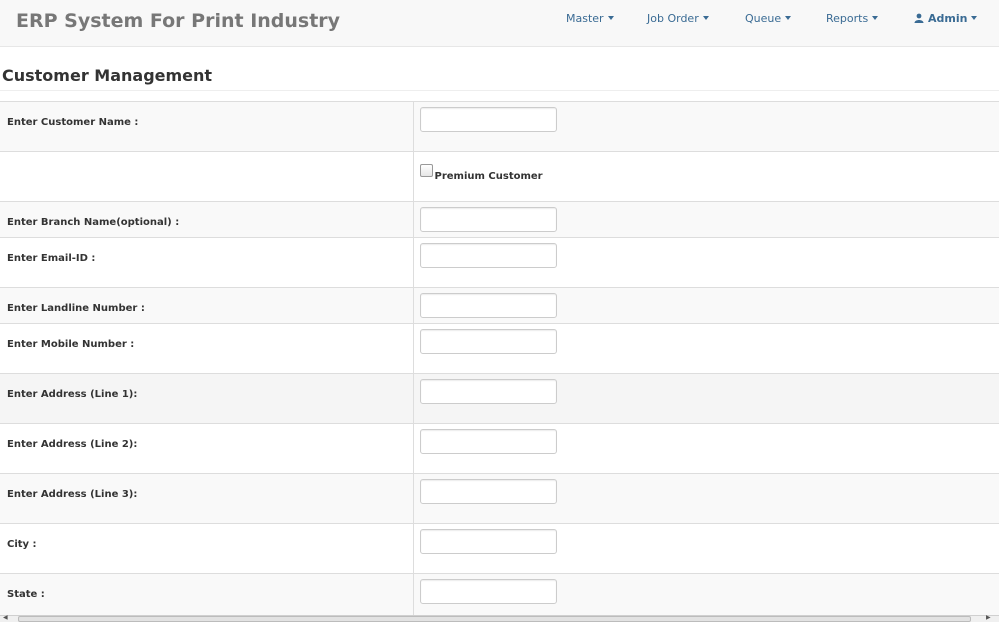  Describe the element at coordinates (488, 391) in the screenshot. I see `address-line1-input` at that location.